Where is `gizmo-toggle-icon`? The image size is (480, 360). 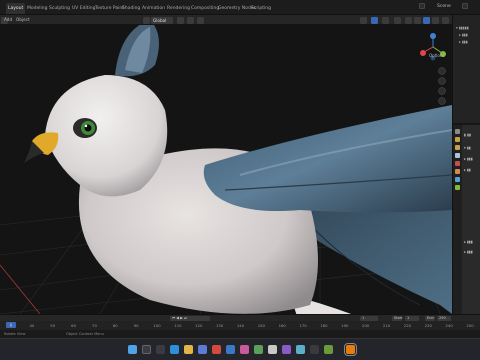
gizmo-toggle-icon is located at coordinates (374, 20).